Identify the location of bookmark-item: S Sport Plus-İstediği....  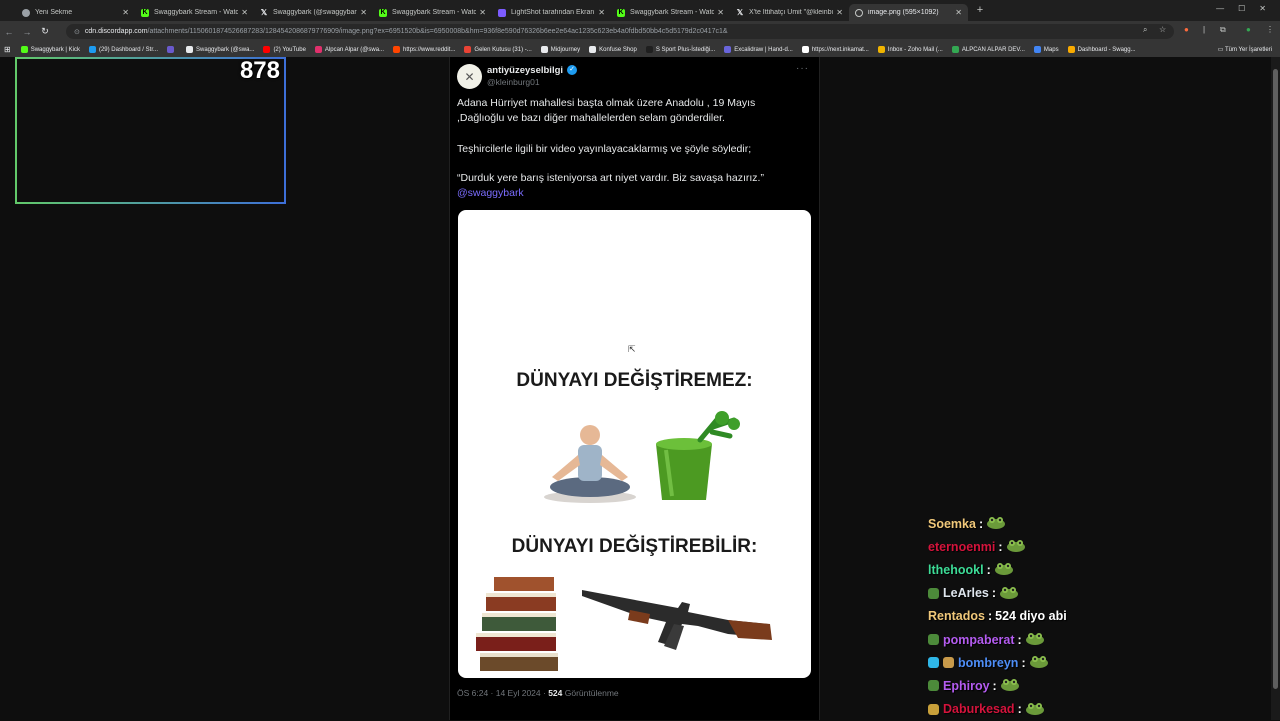
(680, 49).